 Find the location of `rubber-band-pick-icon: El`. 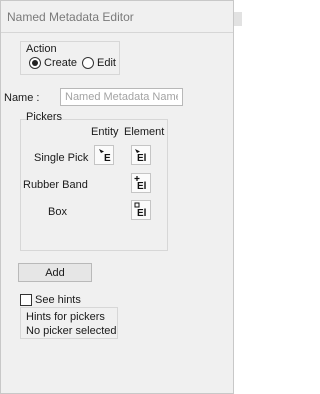

rubber-band-pick-icon: El is located at coordinates (140, 184).